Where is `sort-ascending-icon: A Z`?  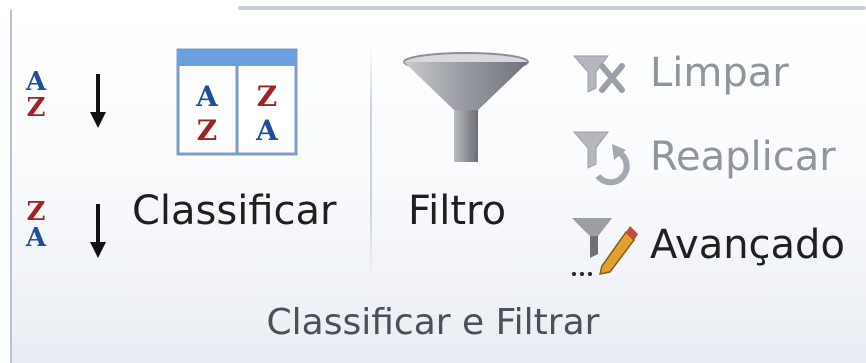
sort-ascending-icon: A Z is located at coordinates (65, 97).